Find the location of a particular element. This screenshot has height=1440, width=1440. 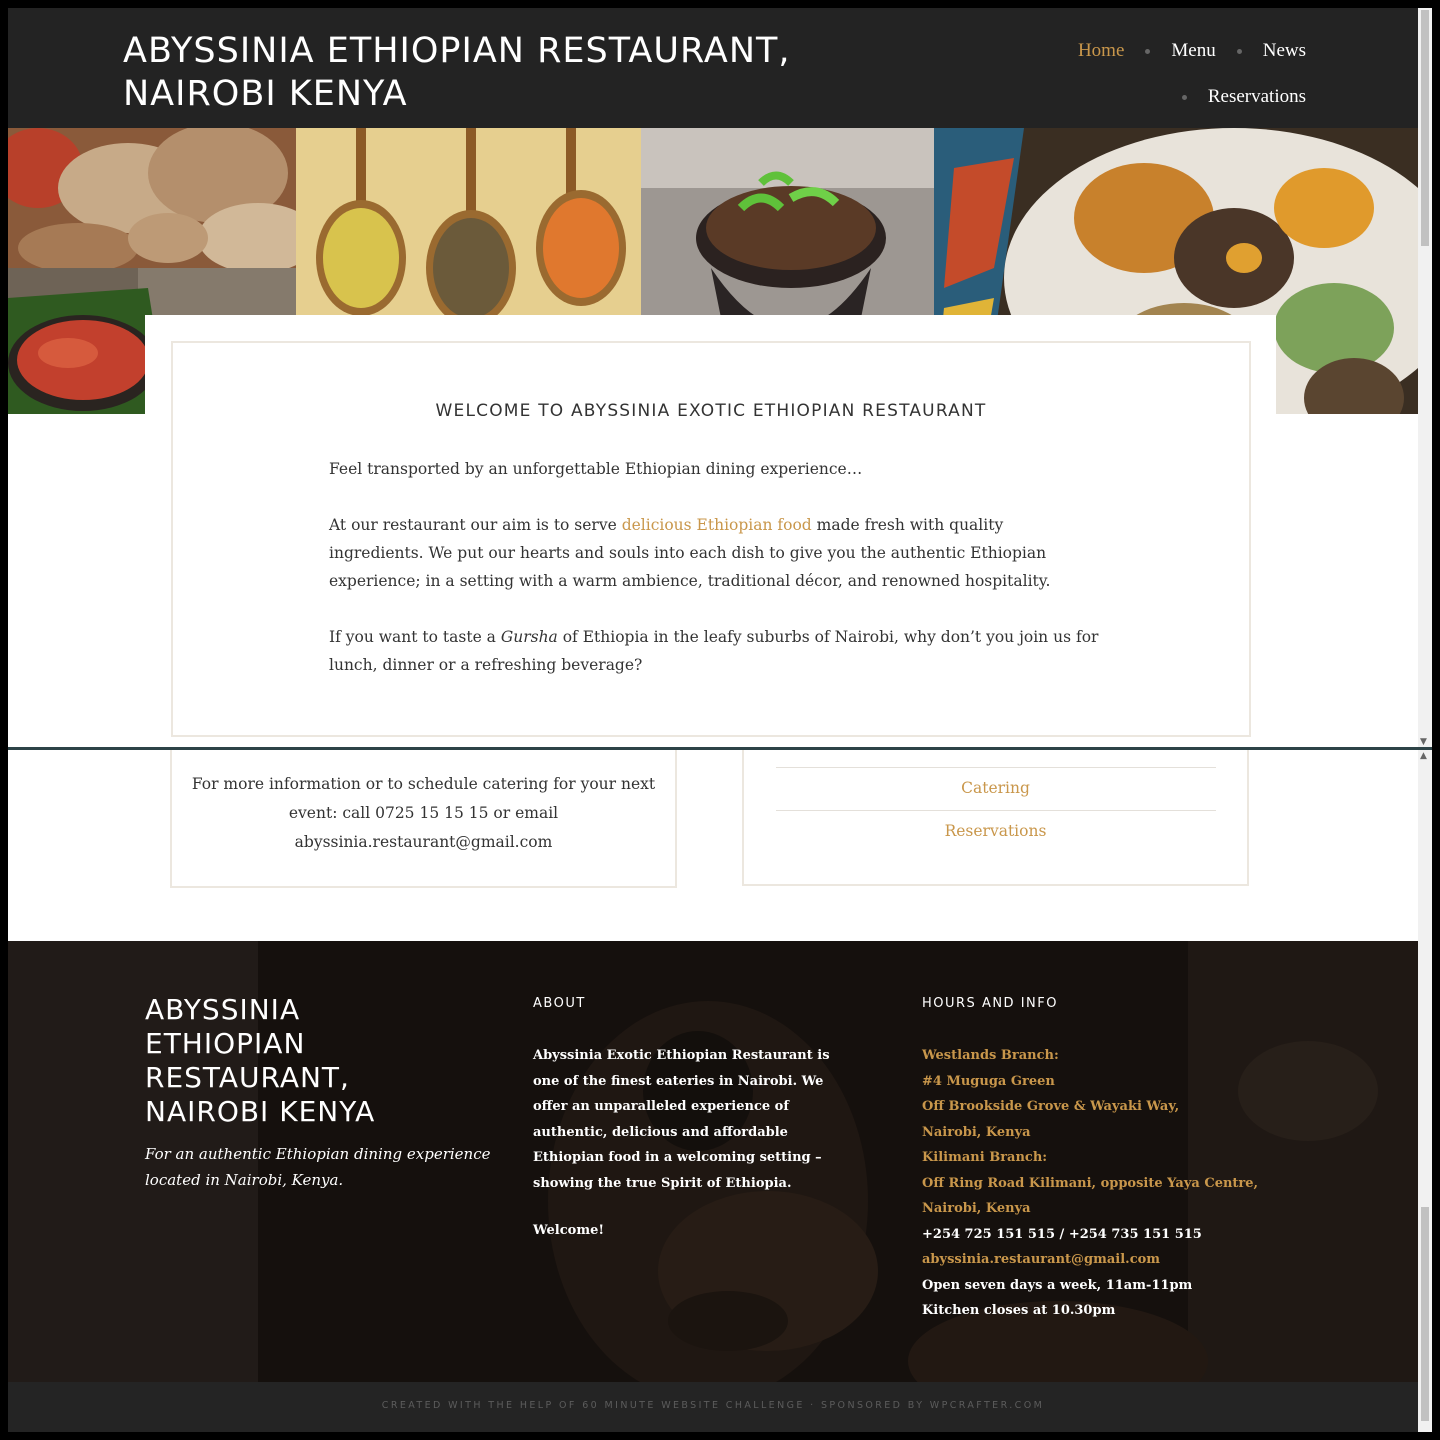

westlands-branch-label: Westlands Branch: is located at coordinates (1087, 1056).